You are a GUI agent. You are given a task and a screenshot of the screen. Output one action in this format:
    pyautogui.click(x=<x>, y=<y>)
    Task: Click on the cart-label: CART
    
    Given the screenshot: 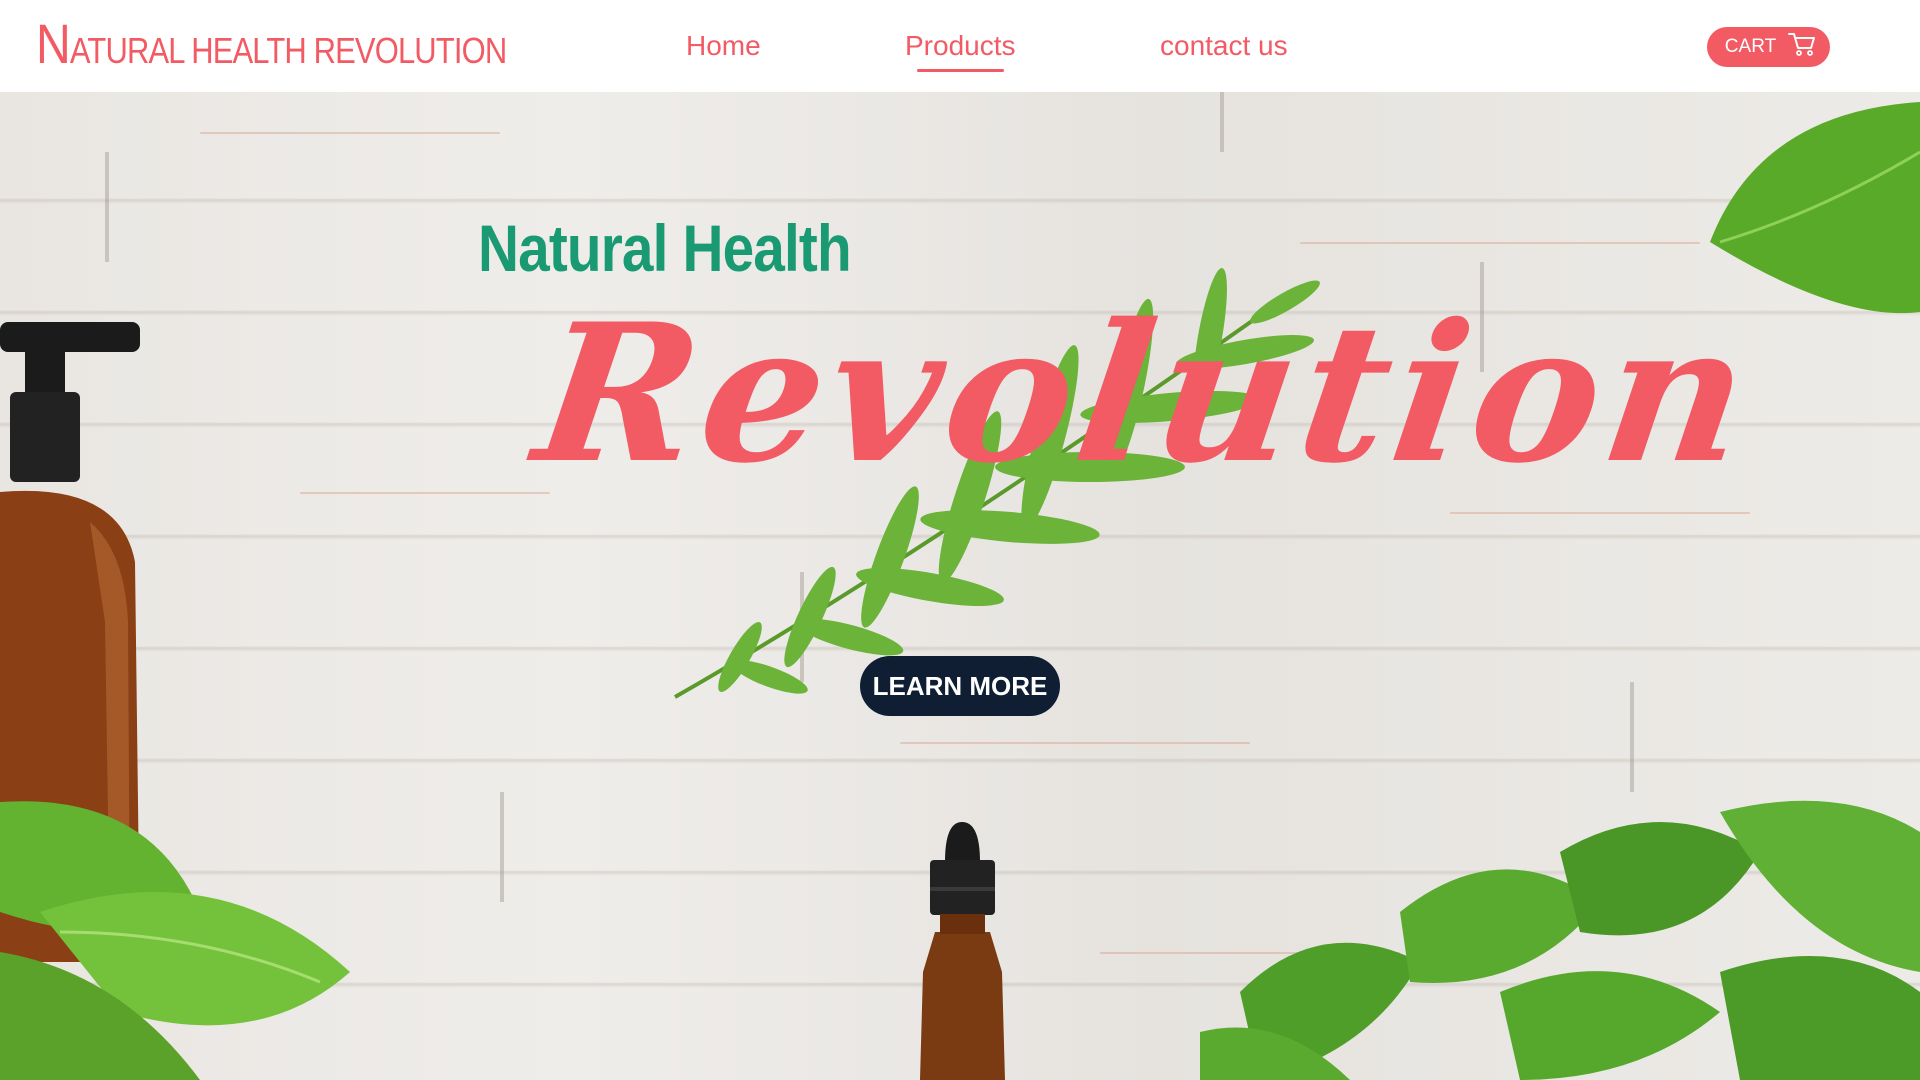 What is the action you would take?
    pyautogui.click(x=1750, y=46)
    